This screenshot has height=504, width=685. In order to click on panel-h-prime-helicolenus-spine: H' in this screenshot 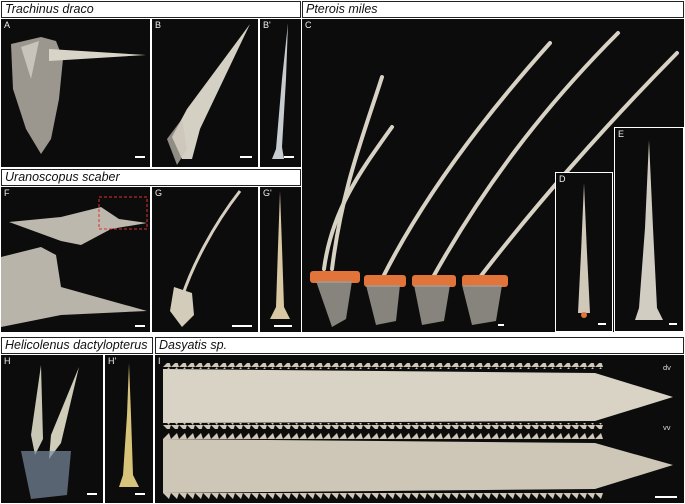, I will do `click(129, 429)`.